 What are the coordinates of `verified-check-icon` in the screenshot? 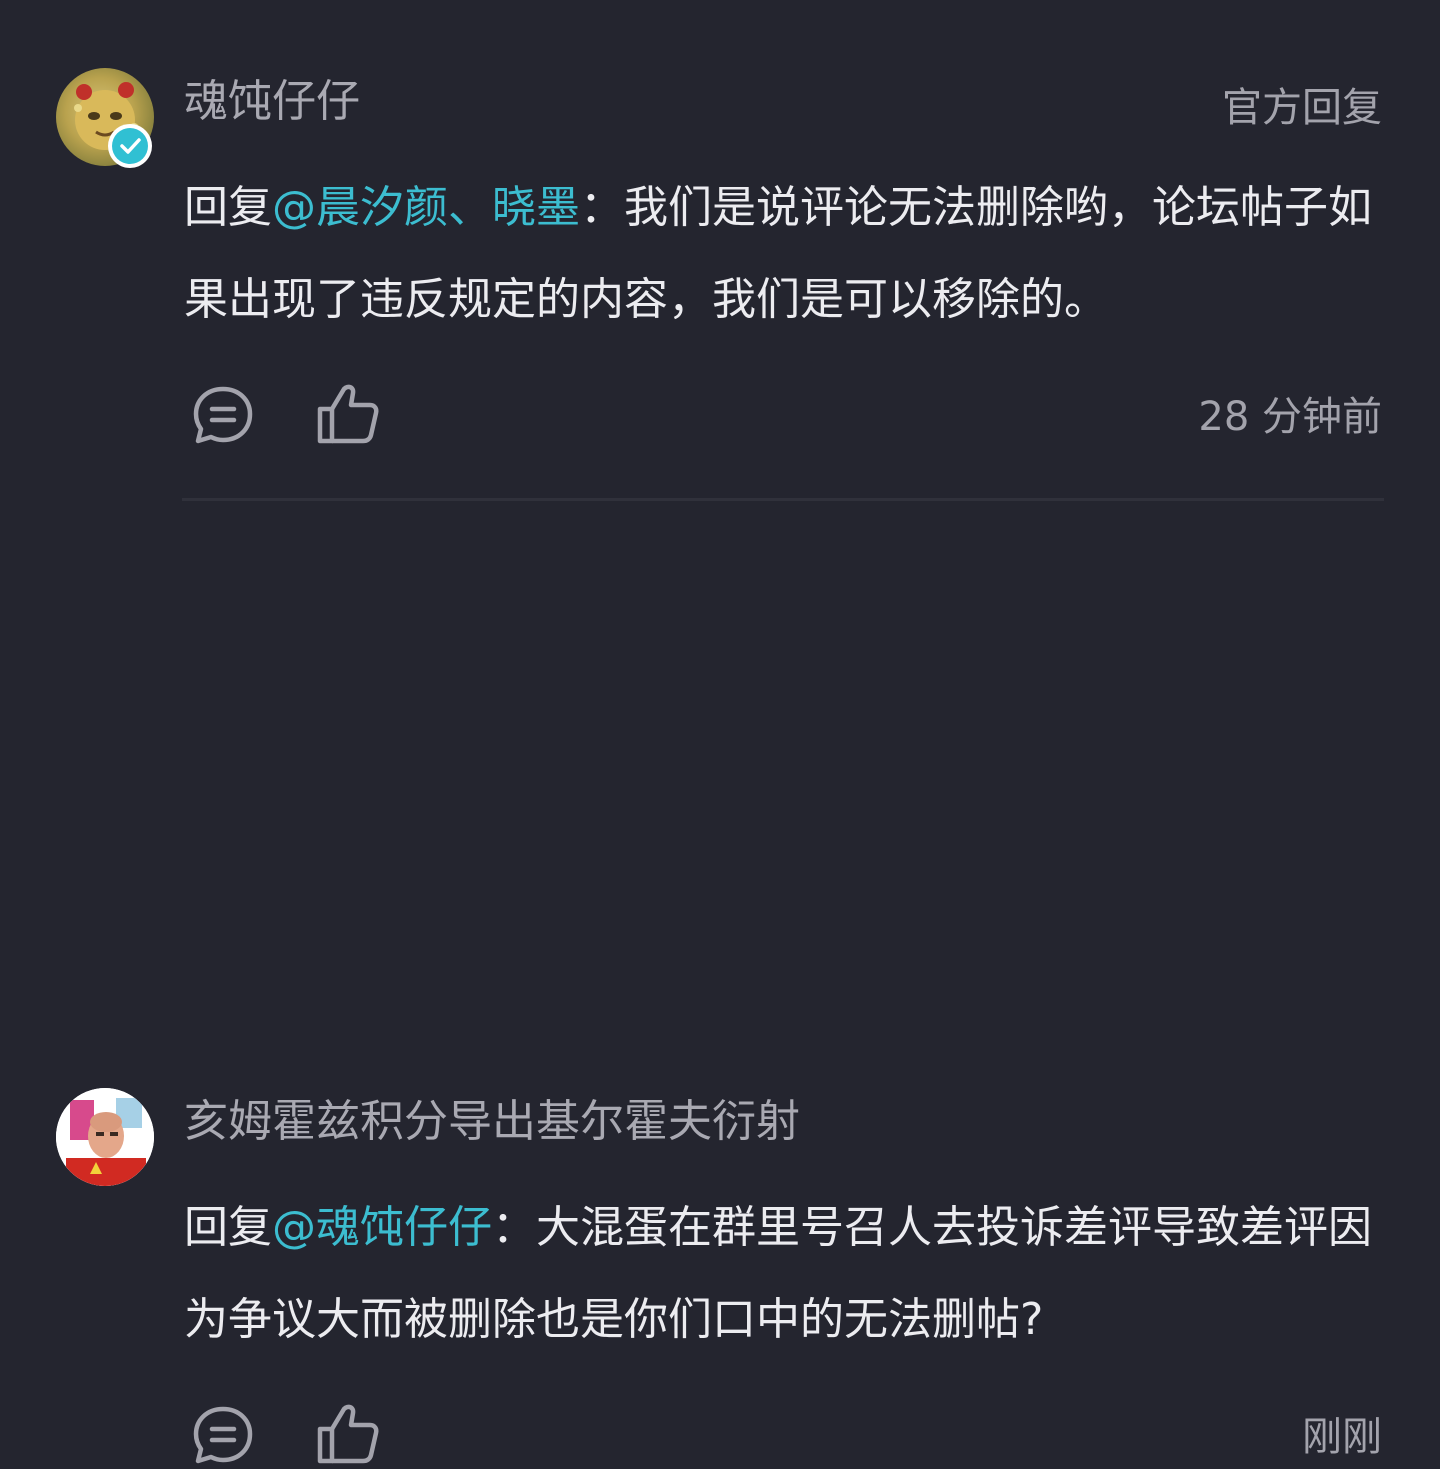 It's located at (130, 146).